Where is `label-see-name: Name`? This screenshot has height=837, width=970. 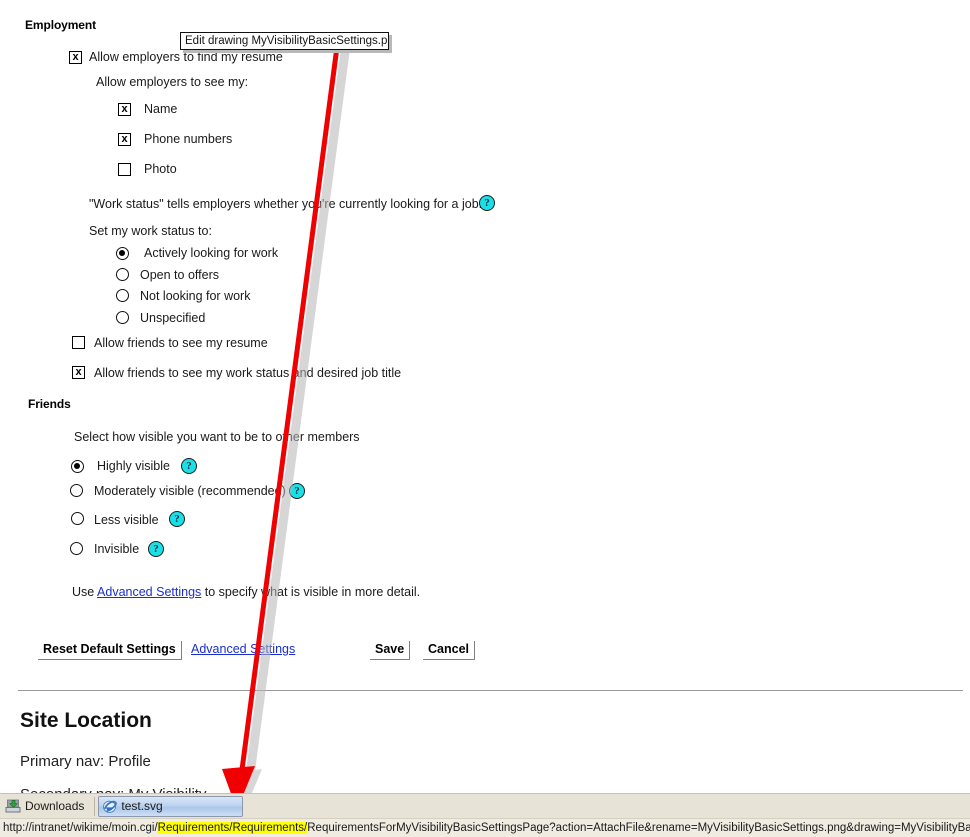
label-see-name: Name is located at coordinates (161, 109).